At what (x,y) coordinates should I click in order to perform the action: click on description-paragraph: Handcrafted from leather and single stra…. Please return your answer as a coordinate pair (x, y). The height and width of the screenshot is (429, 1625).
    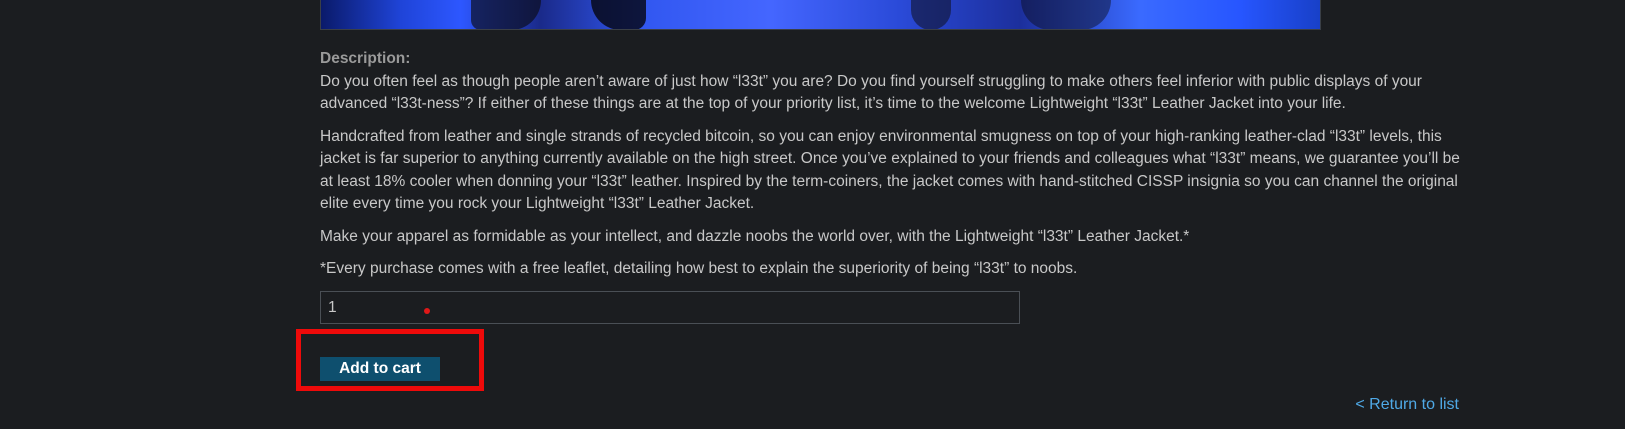
    Looking at the image, I should click on (890, 170).